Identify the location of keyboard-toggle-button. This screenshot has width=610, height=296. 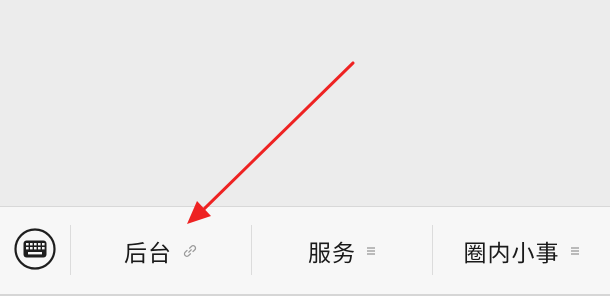
(35, 251).